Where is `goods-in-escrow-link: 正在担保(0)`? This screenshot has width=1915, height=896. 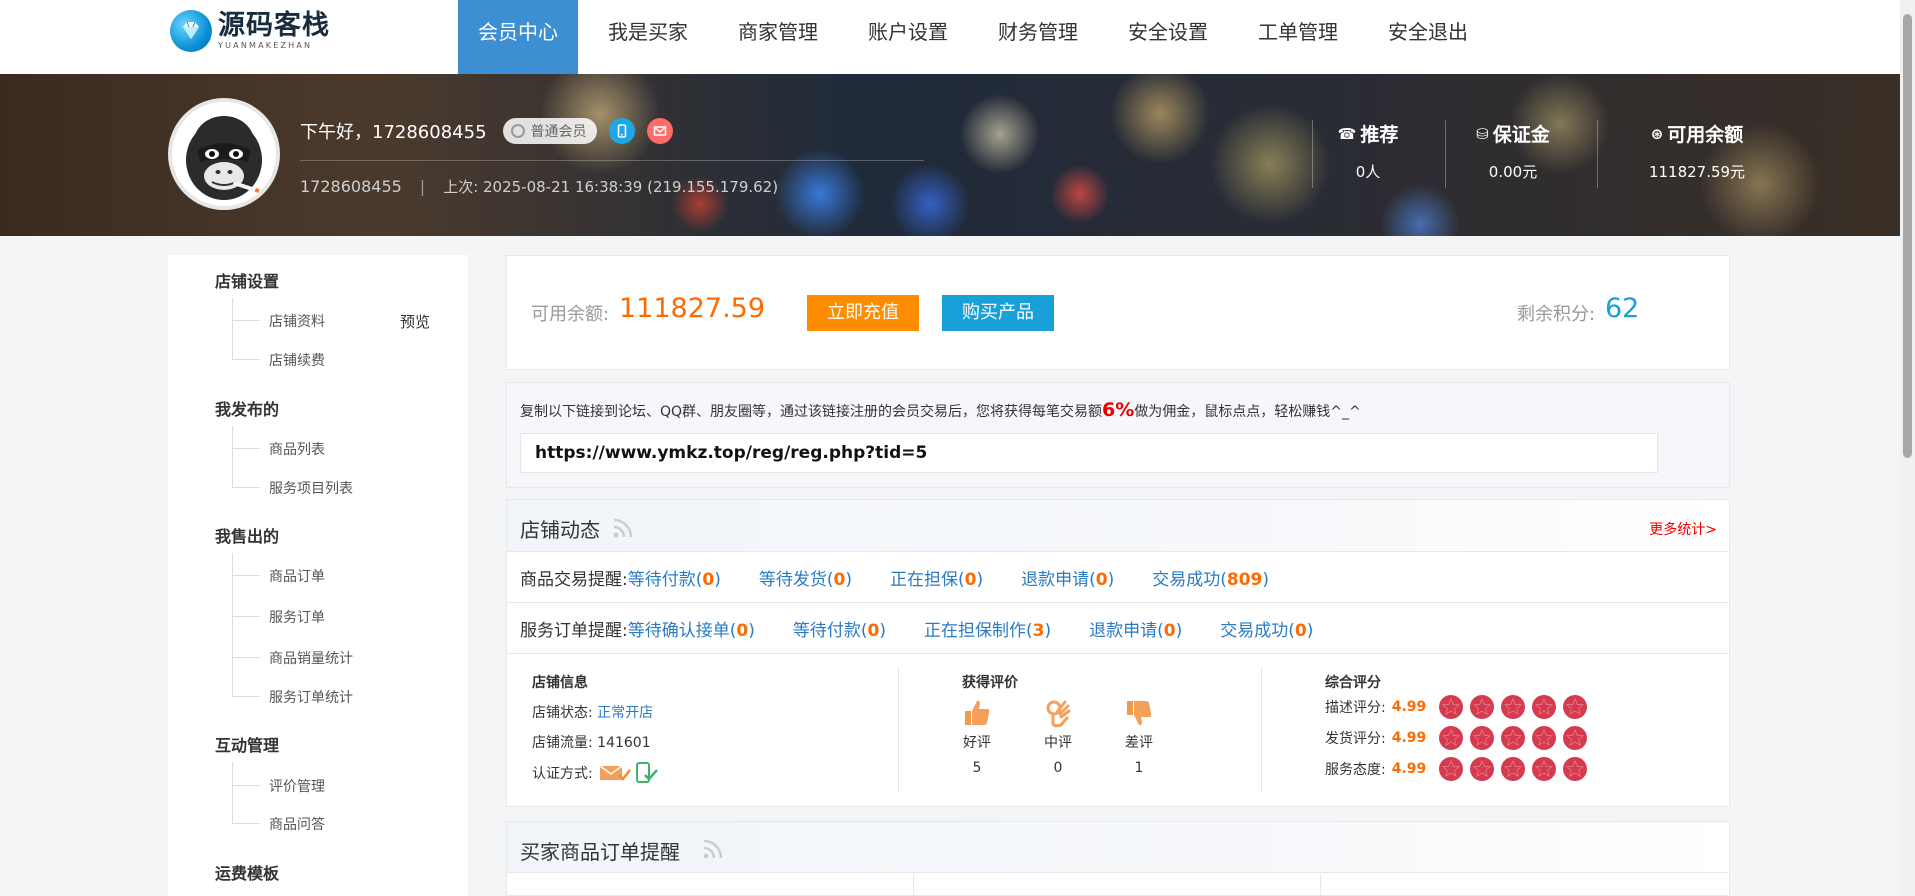 goods-in-escrow-link: 正在担保(0) is located at coordinates (936, 577).